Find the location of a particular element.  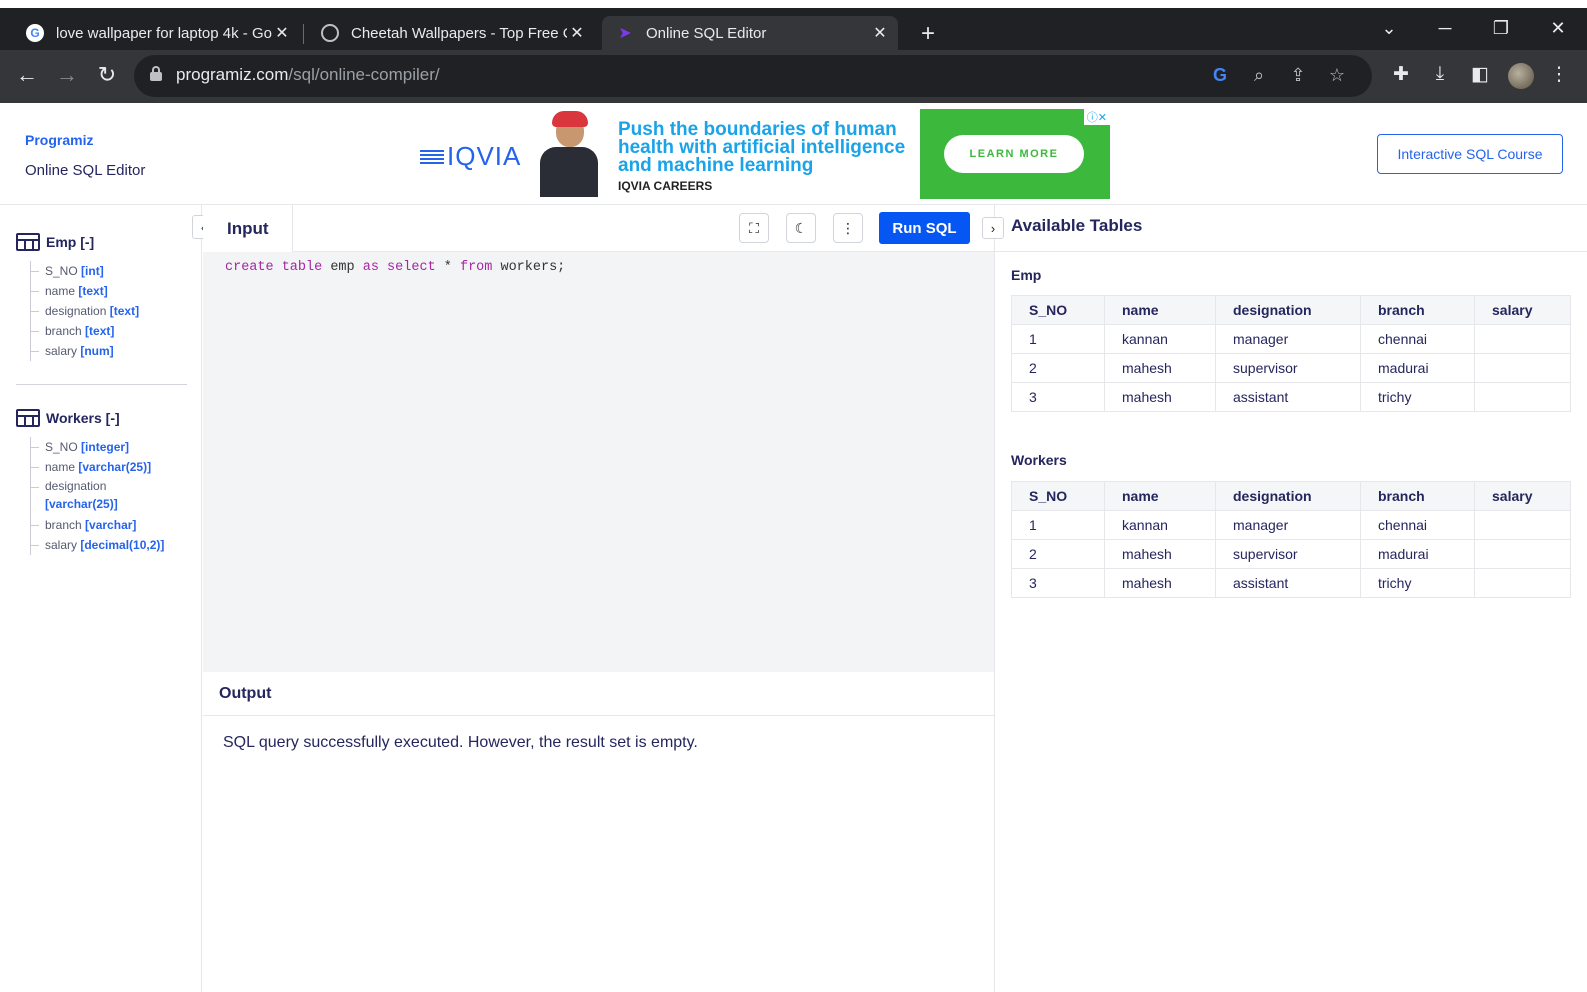

schema-table-emp: Emp [-] is located at coordinates (55, 242).